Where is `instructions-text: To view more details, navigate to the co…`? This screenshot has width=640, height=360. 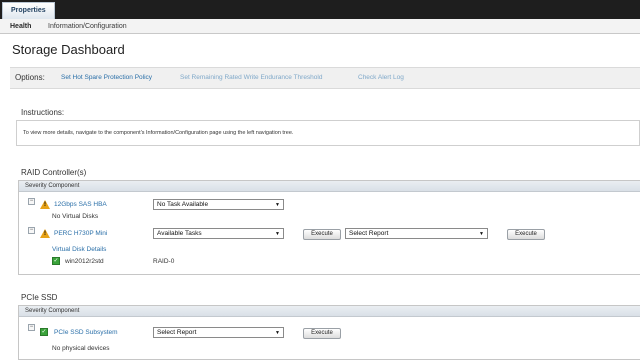 instructions-text: To view more details, navigate to the co… is located at coordinates (158, 133).